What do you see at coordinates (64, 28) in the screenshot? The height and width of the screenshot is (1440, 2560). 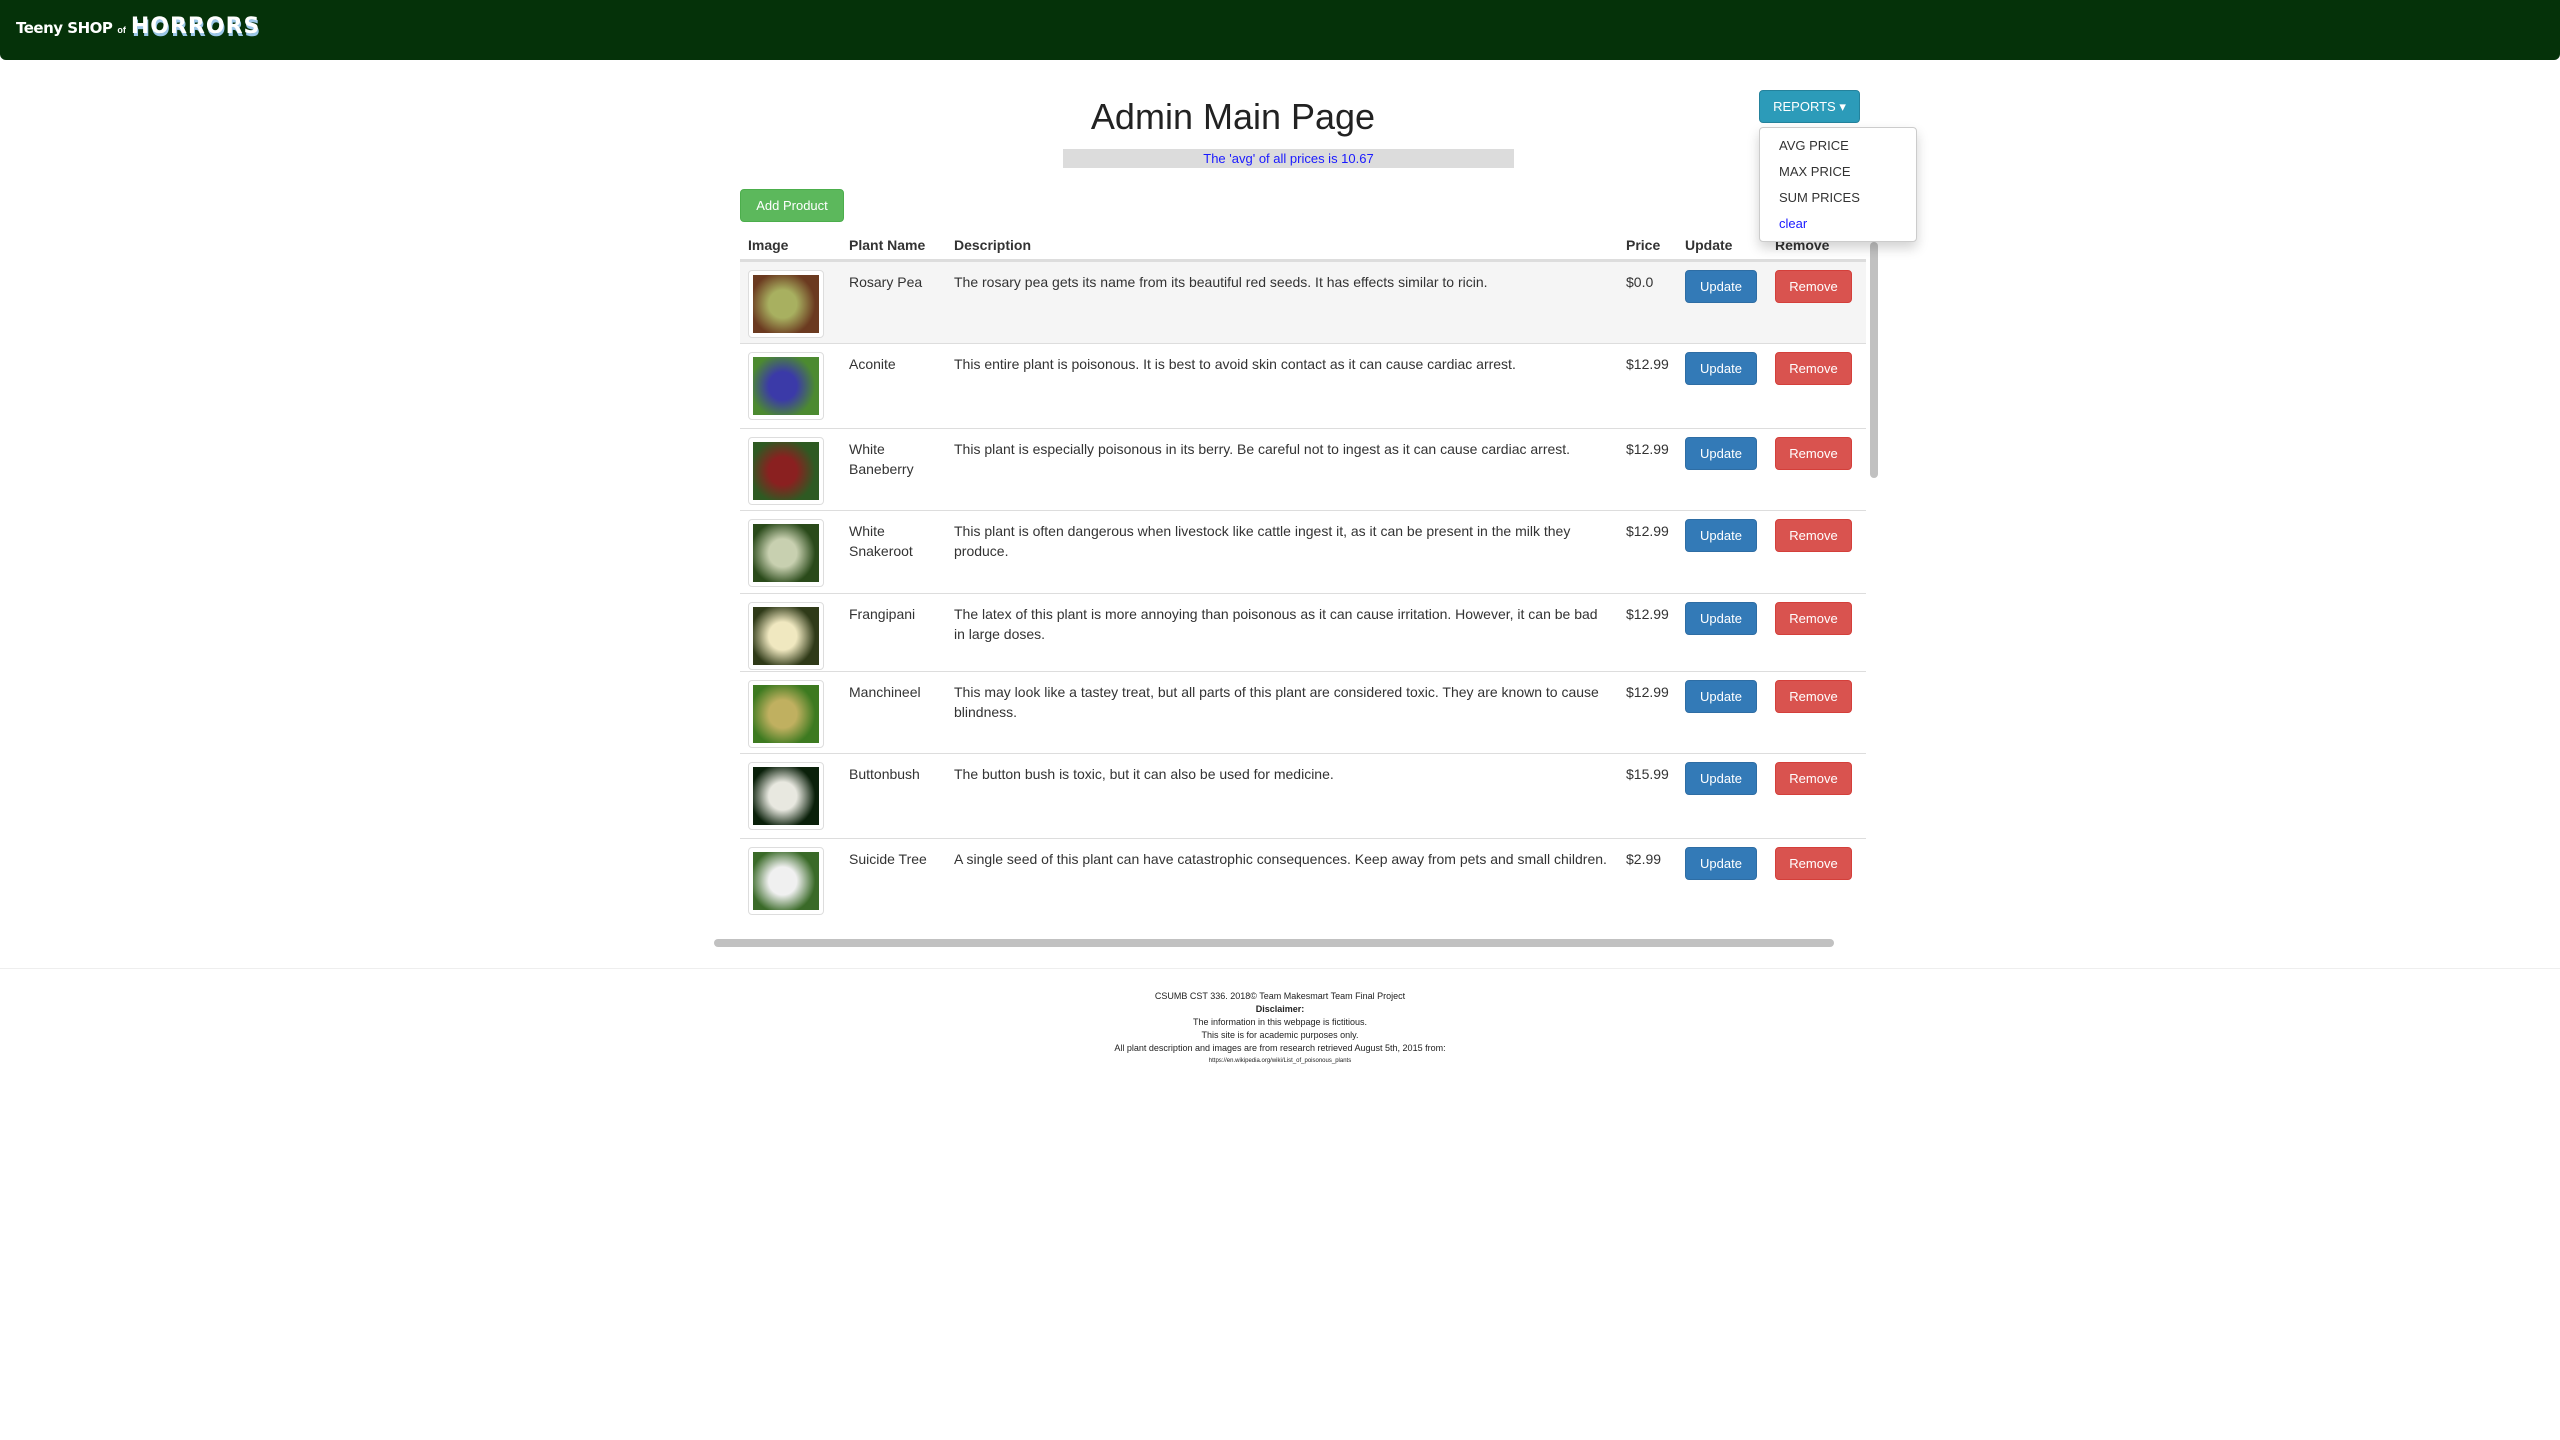 I see `logo-part: Teeny SHOP` at bounding box center [64, 28].